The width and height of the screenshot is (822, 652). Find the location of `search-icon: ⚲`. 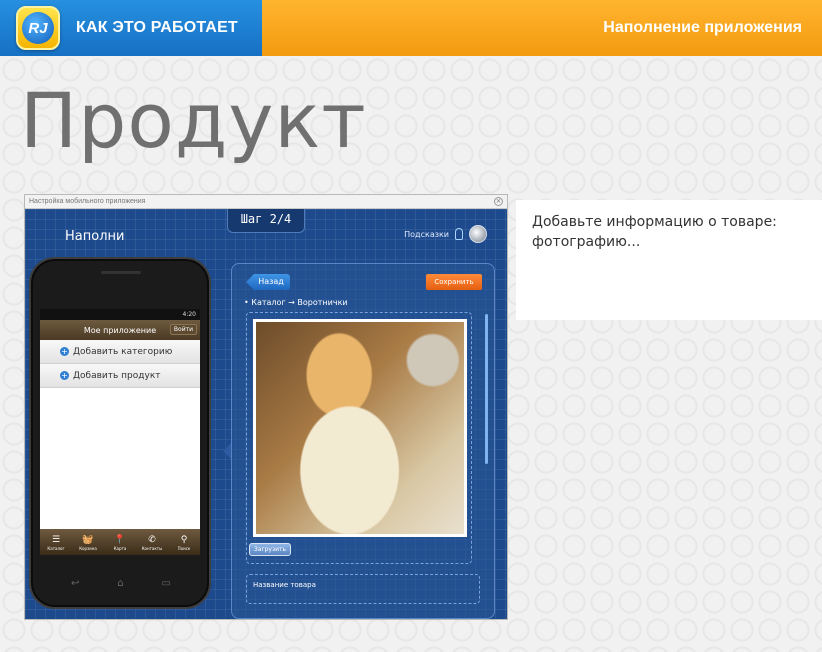

search-icon: ⚲ is located at coordinates (184, 539).